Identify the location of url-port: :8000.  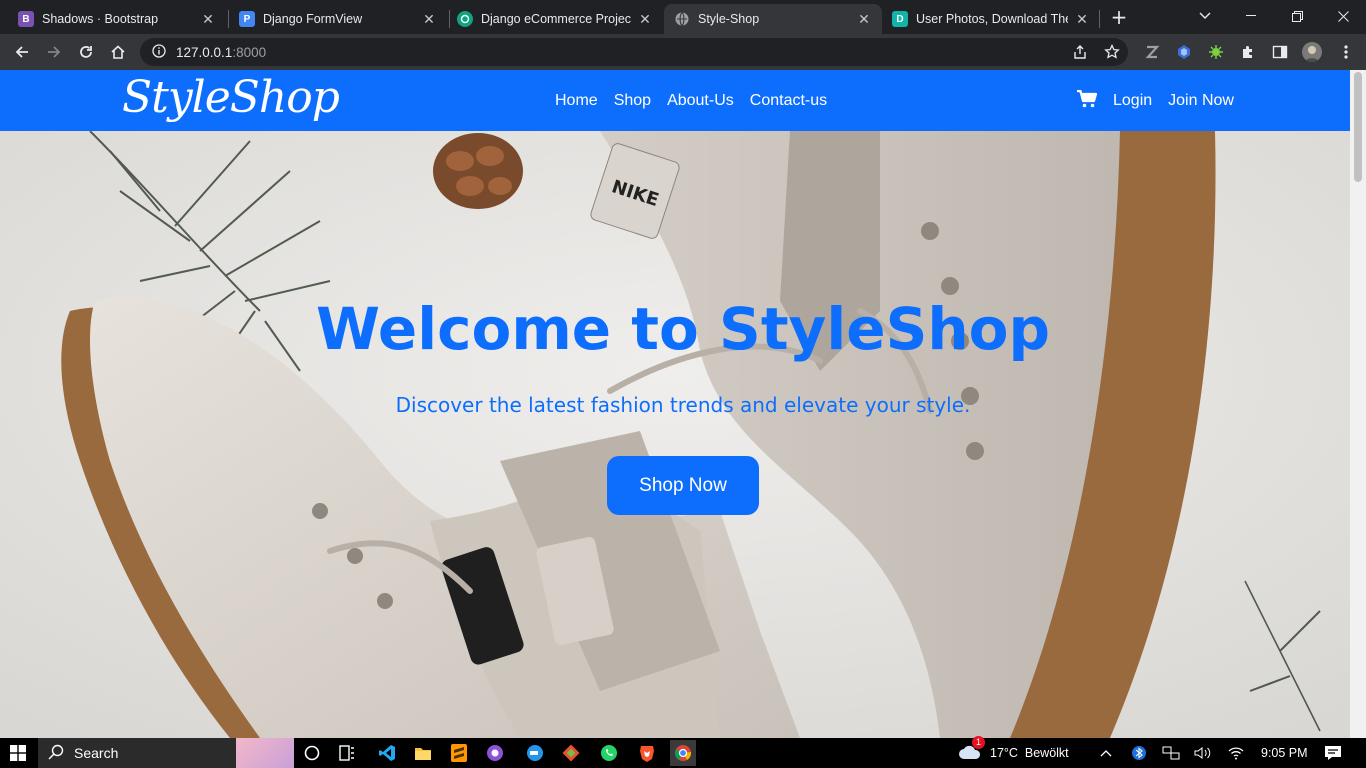
(249, 52).